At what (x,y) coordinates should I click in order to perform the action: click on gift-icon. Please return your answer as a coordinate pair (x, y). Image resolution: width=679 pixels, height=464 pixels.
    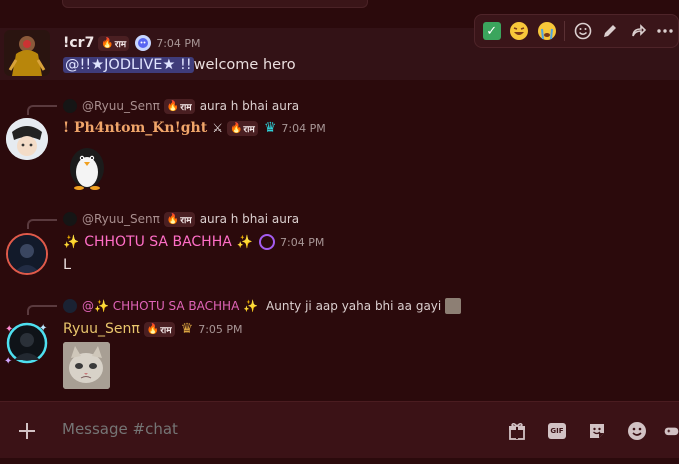
    Looking at the image, I should click on (517, 431).